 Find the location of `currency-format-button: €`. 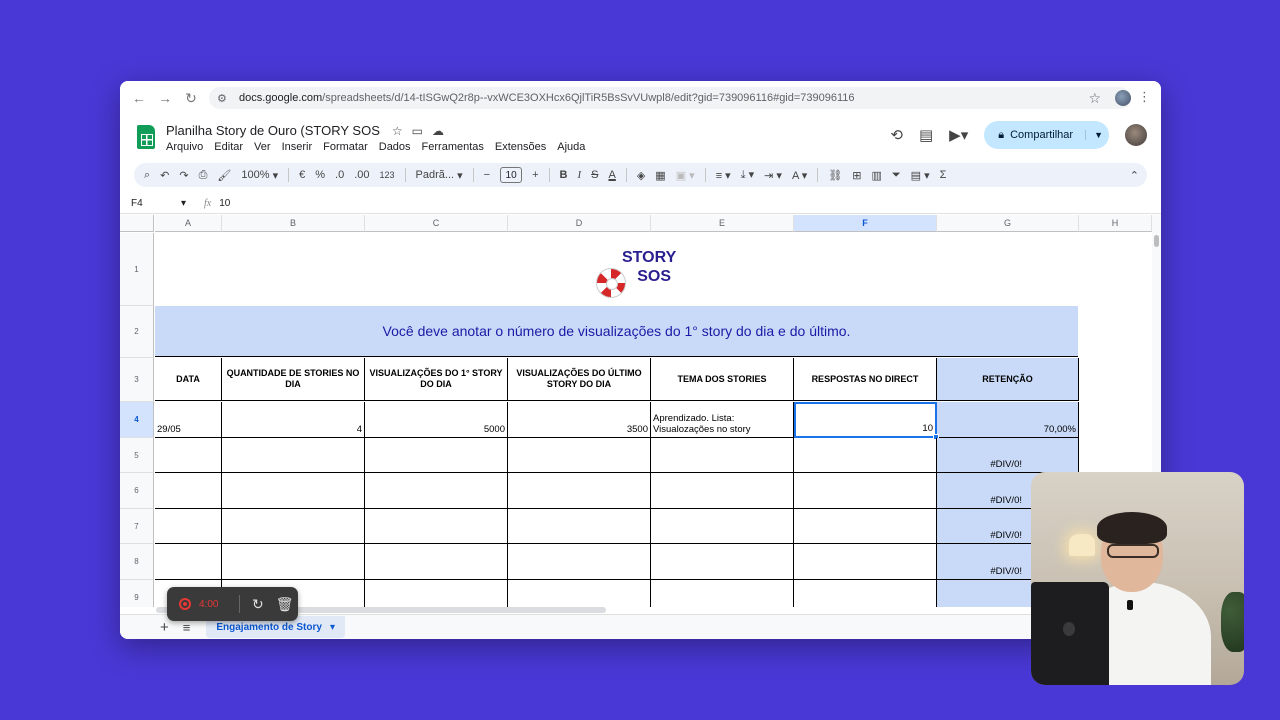

currency-format-button: € is located at coordinates (302, 175).